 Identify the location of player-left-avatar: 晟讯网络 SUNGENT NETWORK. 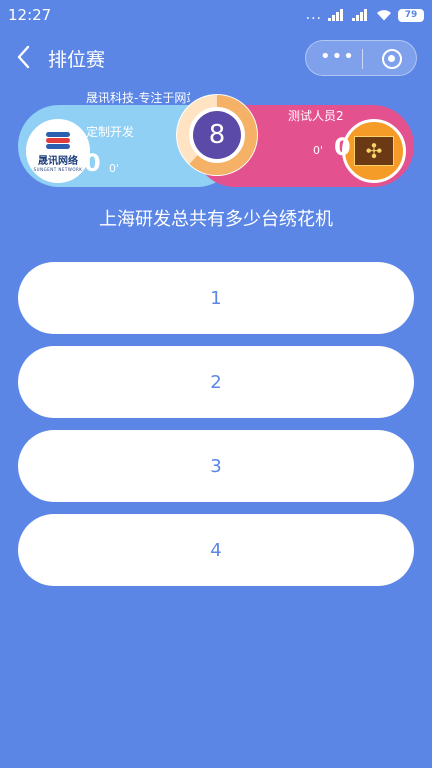
(58, 151).